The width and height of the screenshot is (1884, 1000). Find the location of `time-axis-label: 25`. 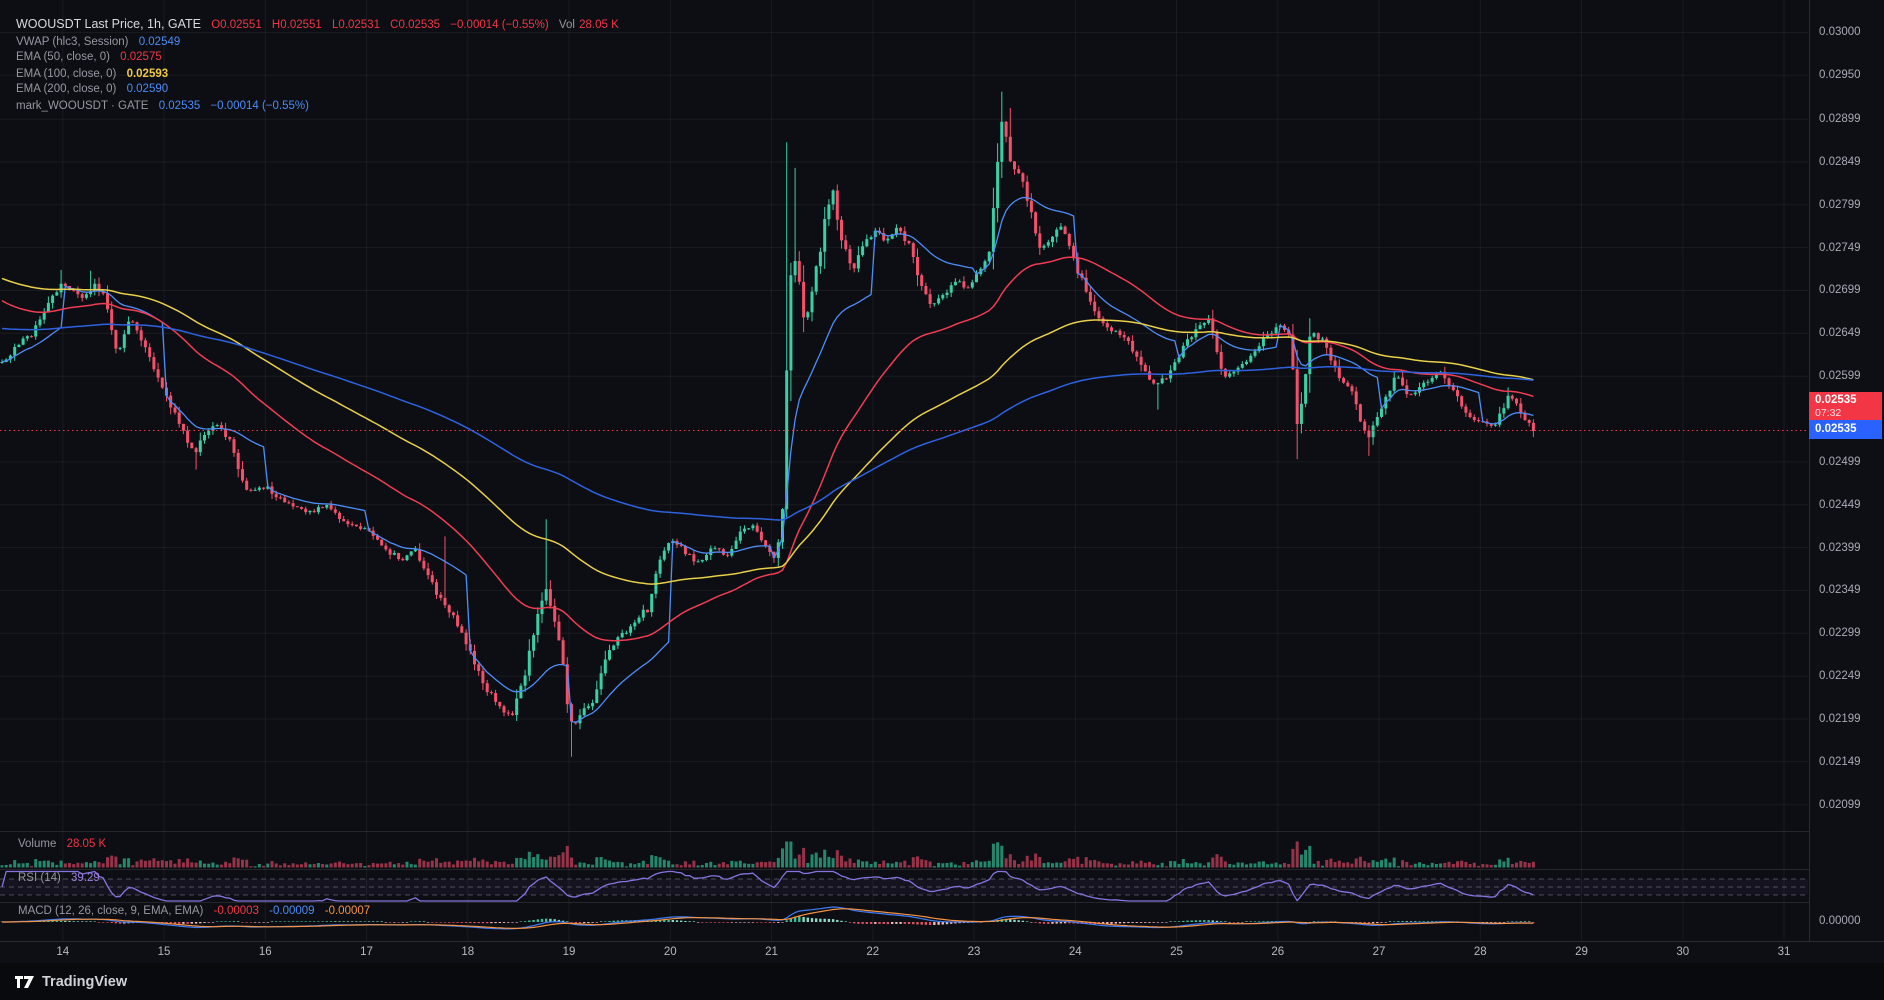

time-axis-label: 25 is located at coordinates (1176, 952).